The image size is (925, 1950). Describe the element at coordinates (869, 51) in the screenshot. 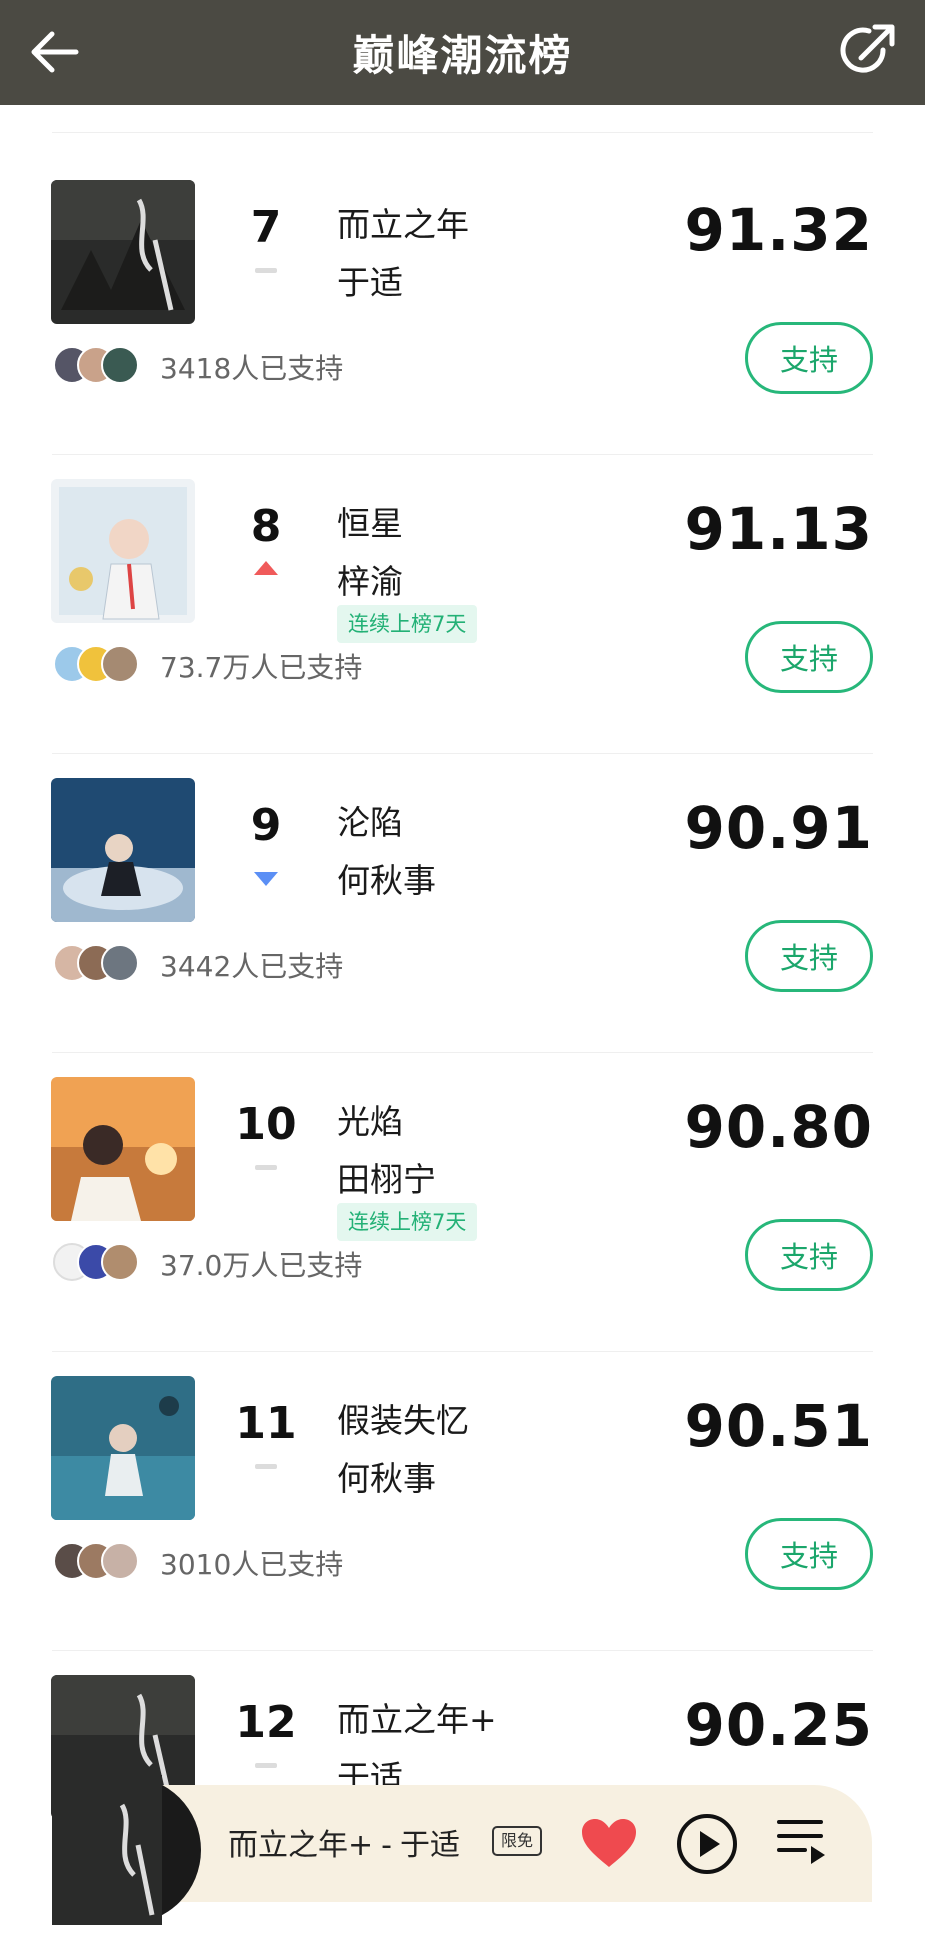

I see `share-icon` at that location.